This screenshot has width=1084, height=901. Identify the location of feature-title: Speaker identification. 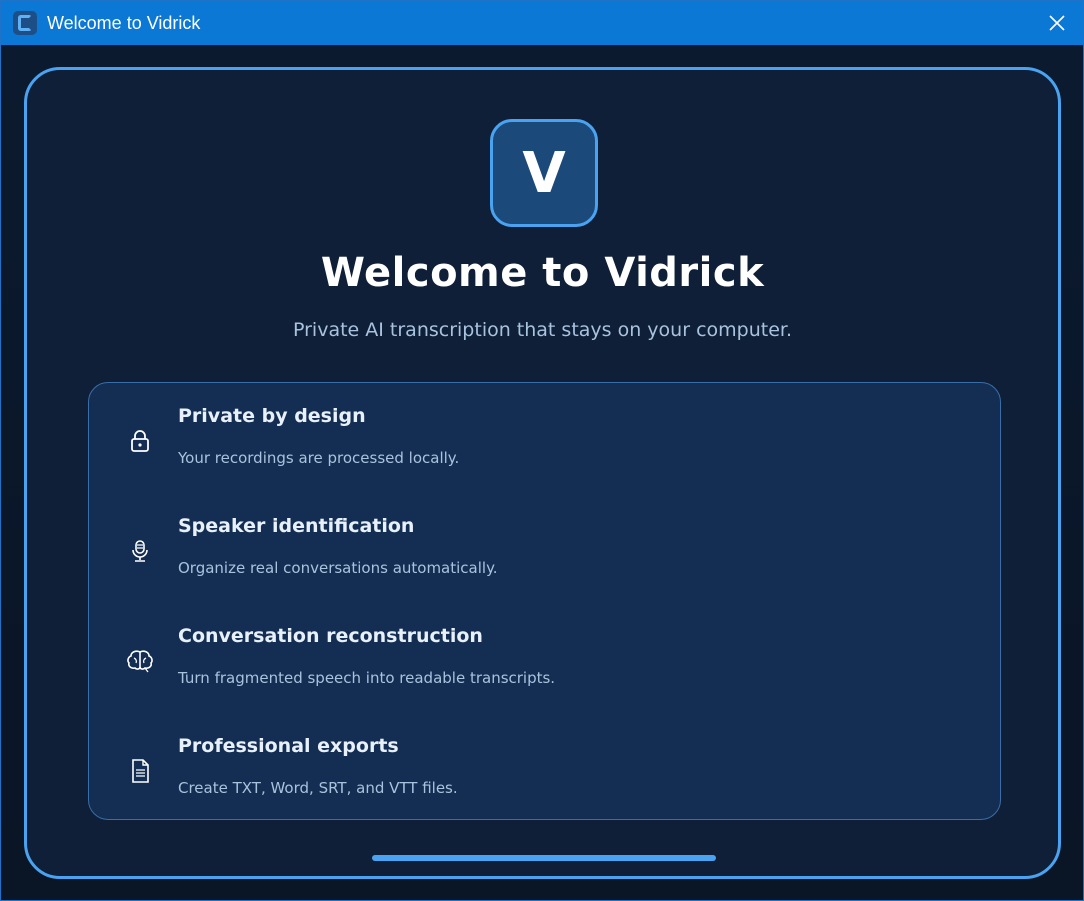
(296, 526).